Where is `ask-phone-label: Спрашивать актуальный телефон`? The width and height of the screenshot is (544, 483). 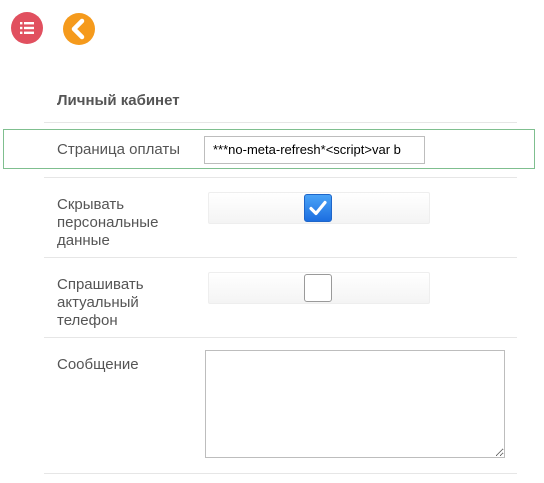
ask-phone-label: Спрашивать актуальный телефон is located at coordinates (127, 303).